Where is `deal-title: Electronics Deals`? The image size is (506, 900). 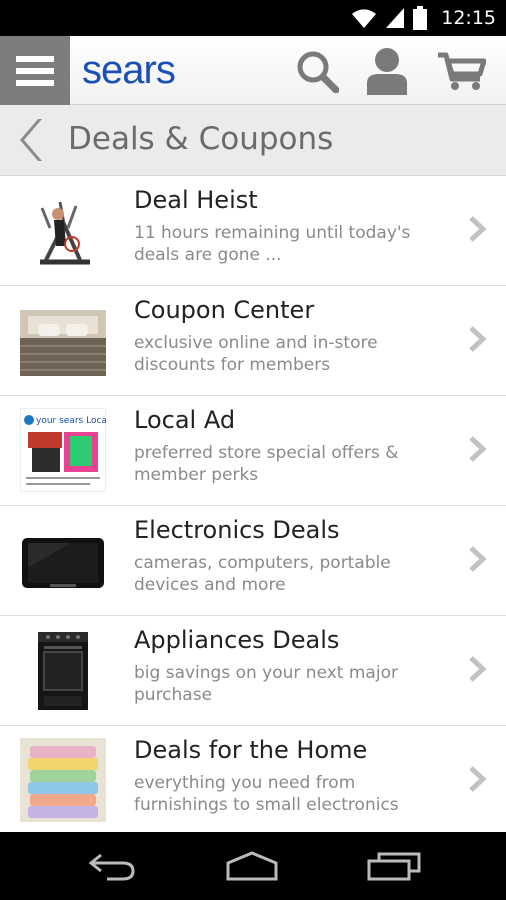
deal-title: Electronics Deals is located at coordinates (237, 530).